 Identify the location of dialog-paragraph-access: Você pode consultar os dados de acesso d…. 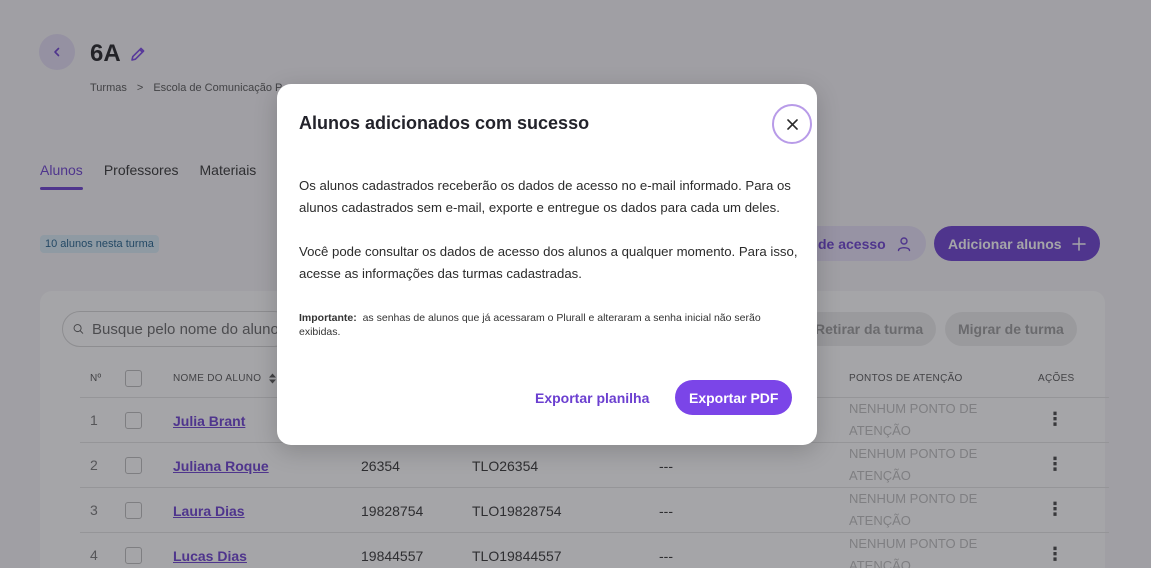
(548, 262).